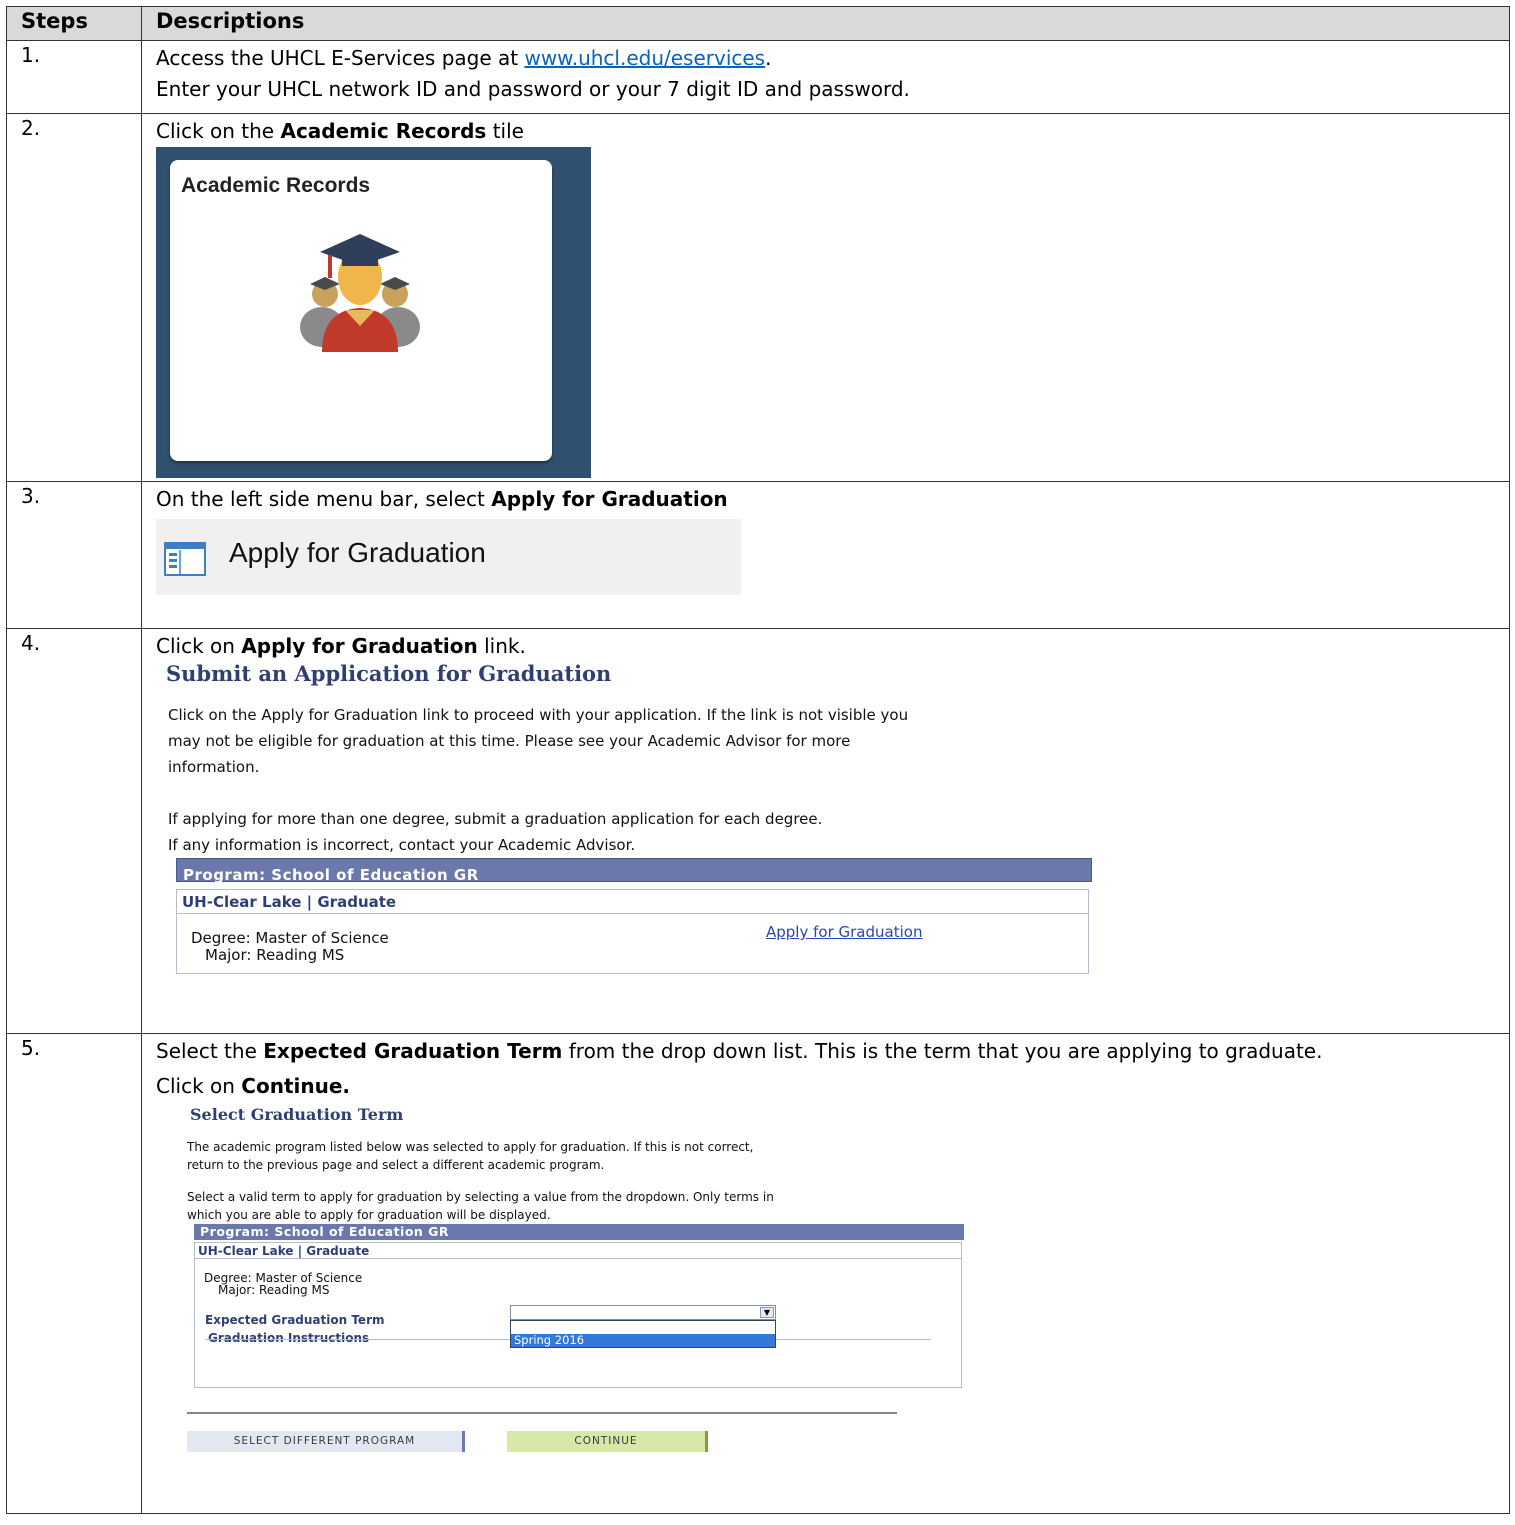 Image resolution: width=1515 pixels, height=1525 pixels. Describe the element at coordinates (542, 1413) in the screenshot. I see `divider` at that location.